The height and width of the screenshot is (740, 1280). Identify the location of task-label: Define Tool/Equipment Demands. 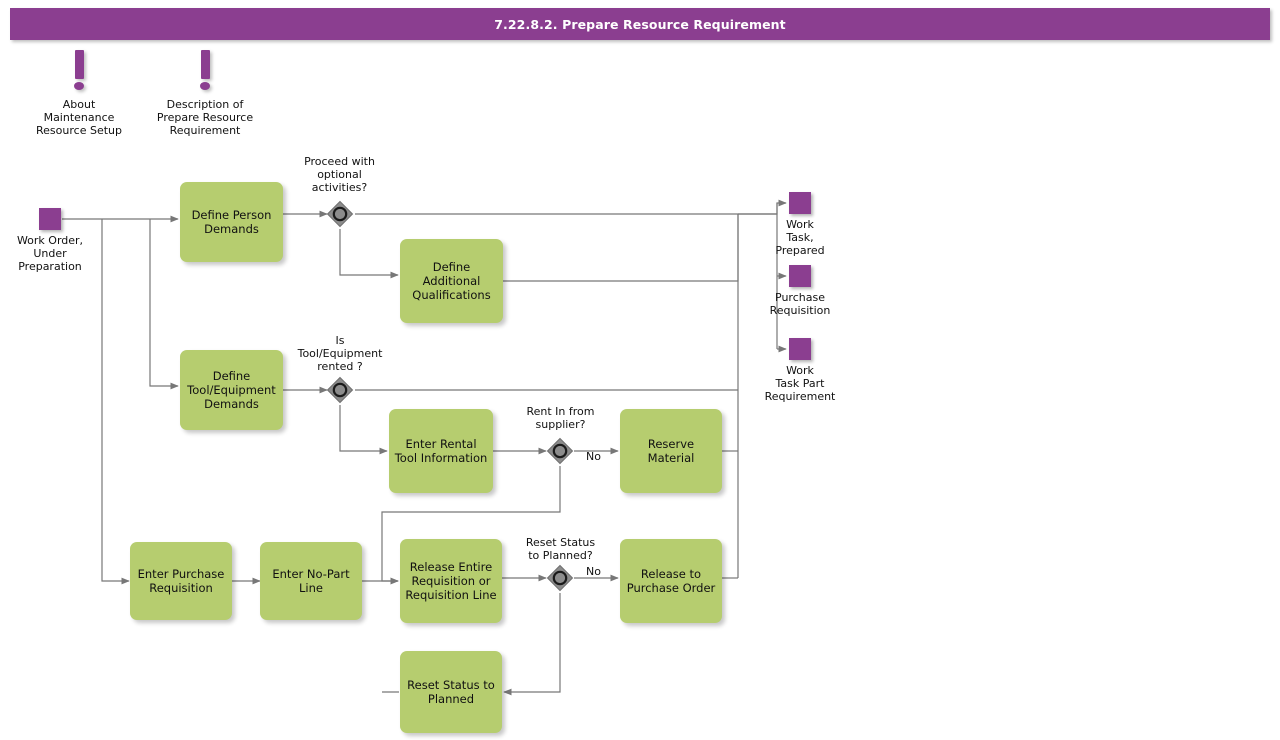
(231, 390).